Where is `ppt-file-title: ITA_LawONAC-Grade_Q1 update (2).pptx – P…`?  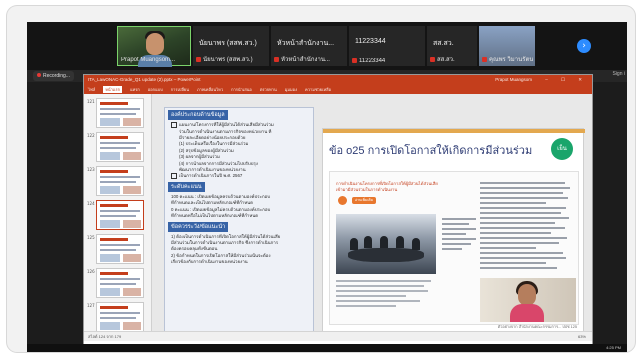 ppt-file-title: ITA_LawONAC-Grade_Q1 update (2).pptx – P… is located at coordinates (144, 79).